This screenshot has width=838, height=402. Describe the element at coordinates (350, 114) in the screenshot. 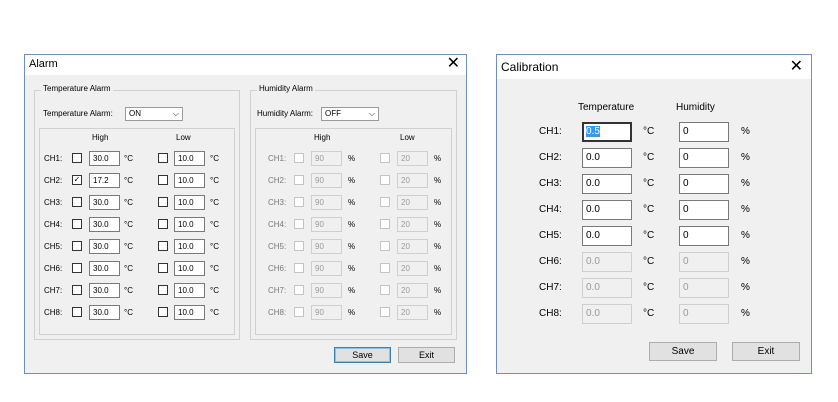

I see `humidity-alarm-select: OFF ⌵` at that location.